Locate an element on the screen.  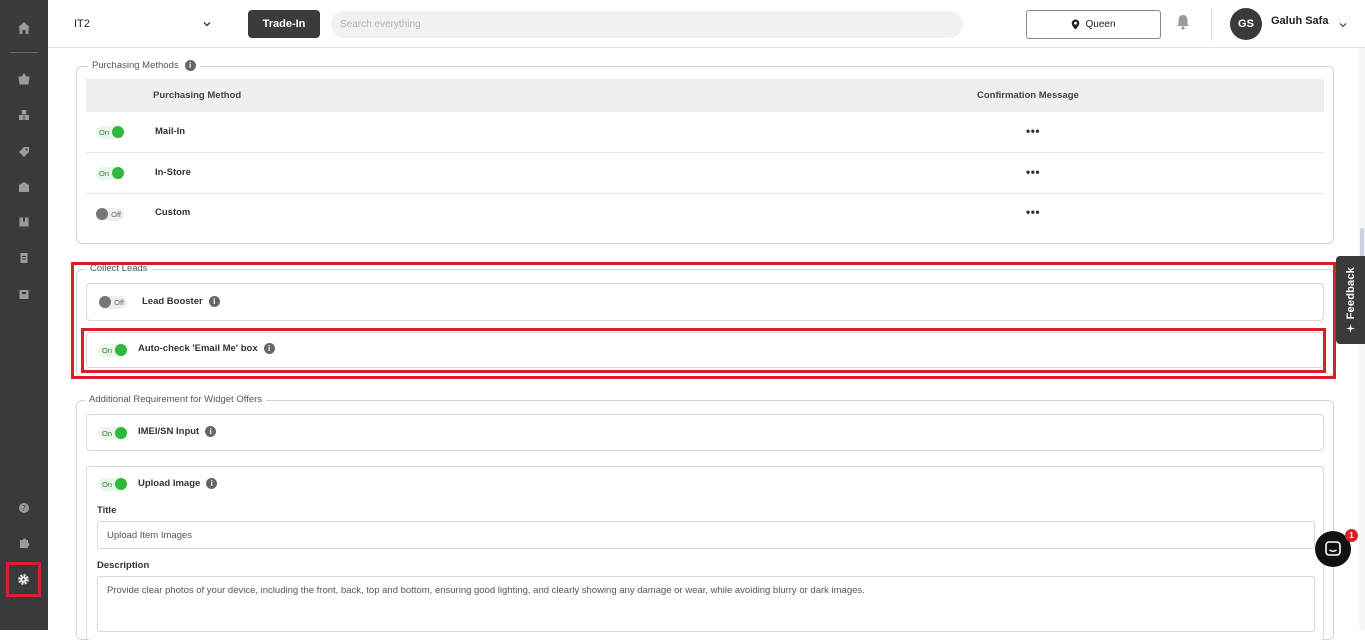
method-label: Custom is located at coordinates (173, 212).